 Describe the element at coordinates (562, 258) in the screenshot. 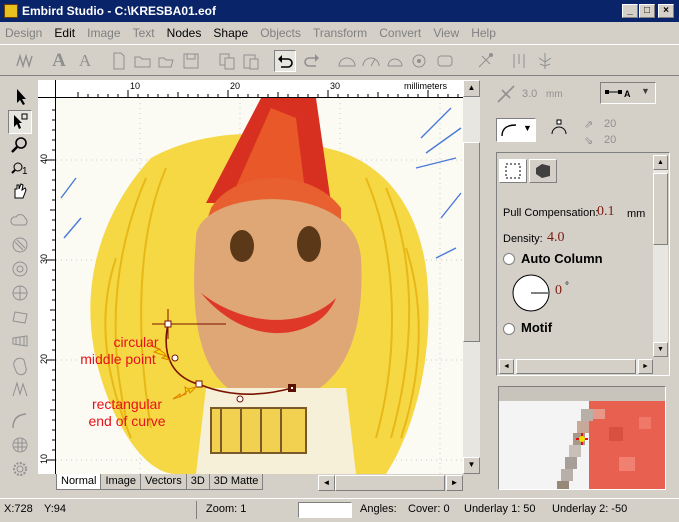

I see `auto-column-label: Auto Column` at that location.